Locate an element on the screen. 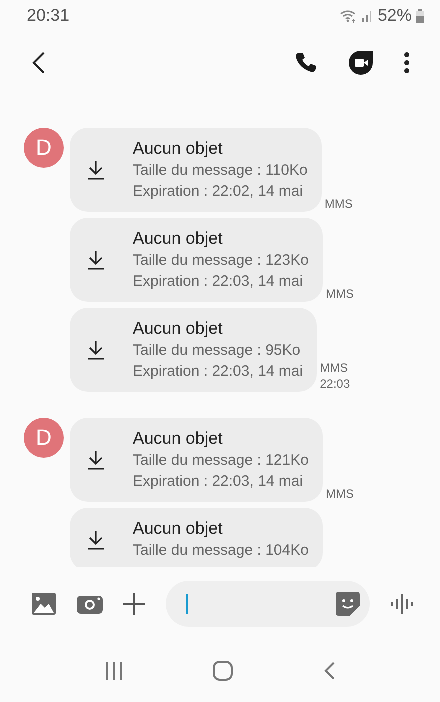 The height and width of the screenshot is (702, 440). signal-icon is located at coordinates (368, 16).